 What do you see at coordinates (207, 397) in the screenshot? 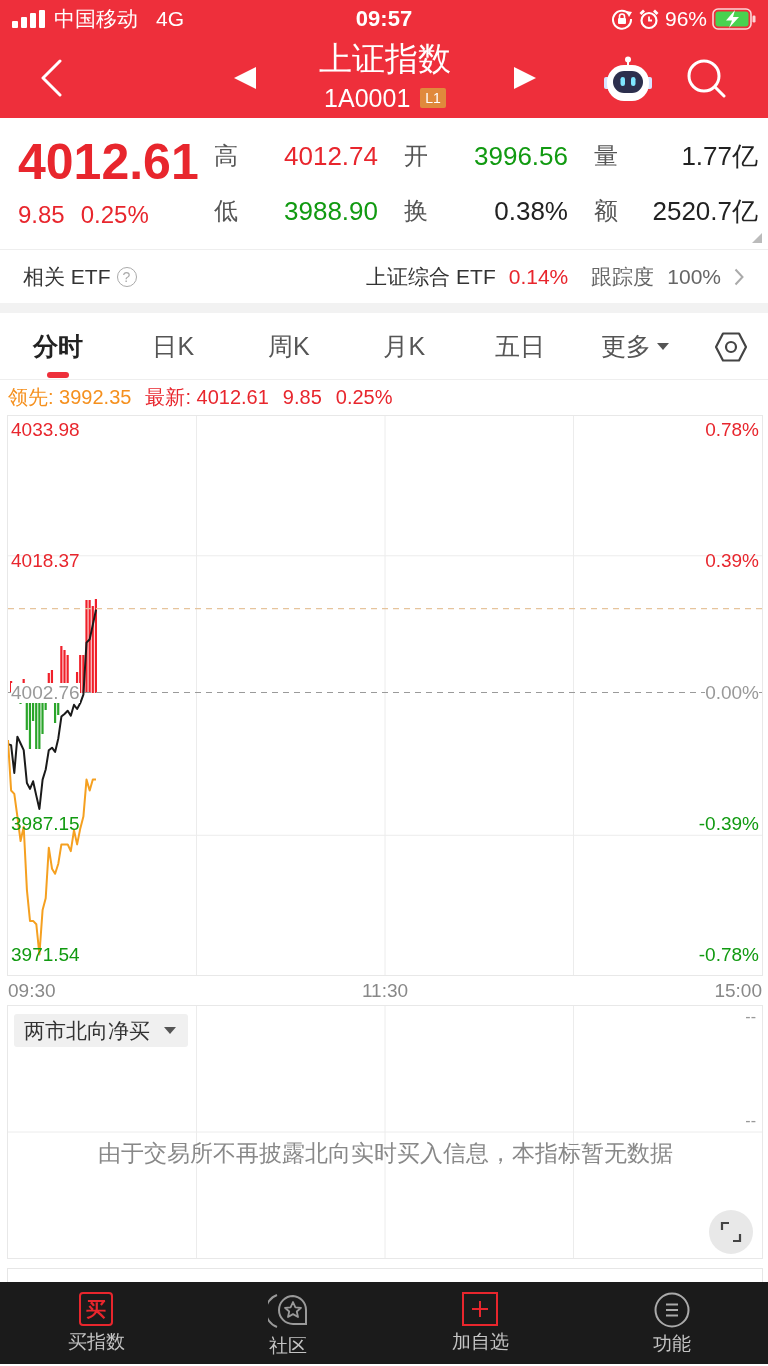
I see `legend-text: 最新: 4012.61` at bounding box center [207, 397].